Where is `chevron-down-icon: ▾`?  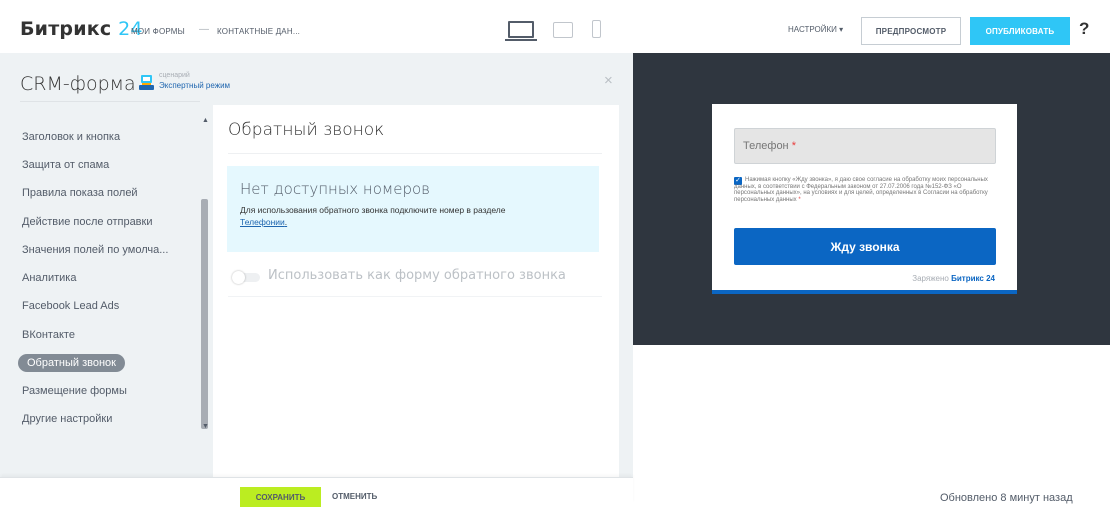 chevron-down-icon: ▾ is located at coordinates (841, 29).